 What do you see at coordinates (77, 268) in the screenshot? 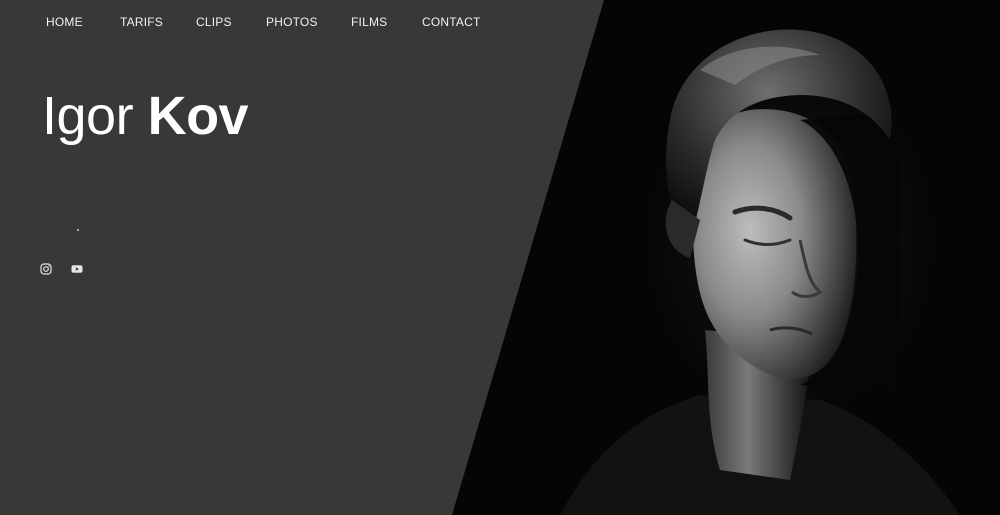
I see `youtube-icon` at bounding box center [77, 268].